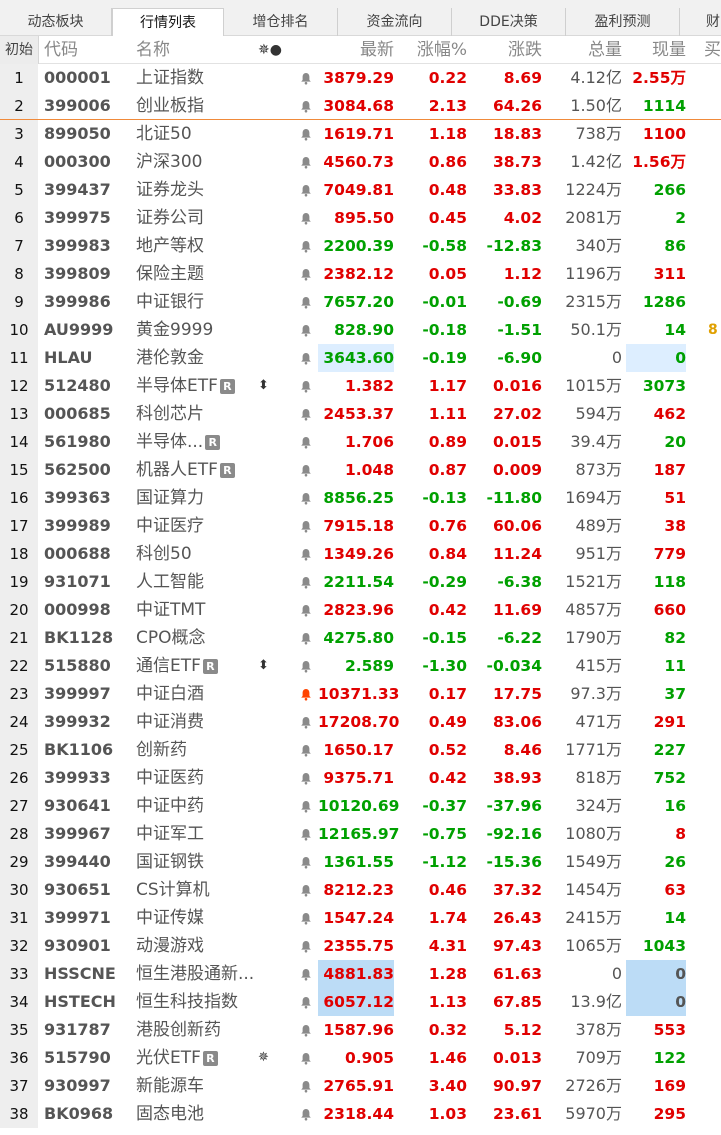 The image size is (721, 1135). What do you see at coordinates (211, 582) in the screenshot?
I see `stock-name: 人工智能` at bounding box center [211, 582].